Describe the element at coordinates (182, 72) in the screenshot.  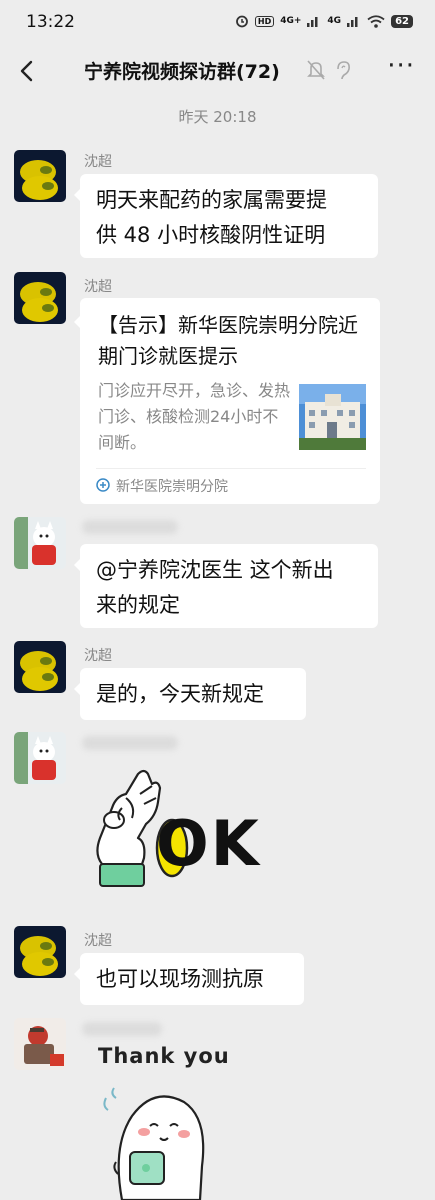
I see `chat-title: 宁养院视频探访群(72)` at that location.